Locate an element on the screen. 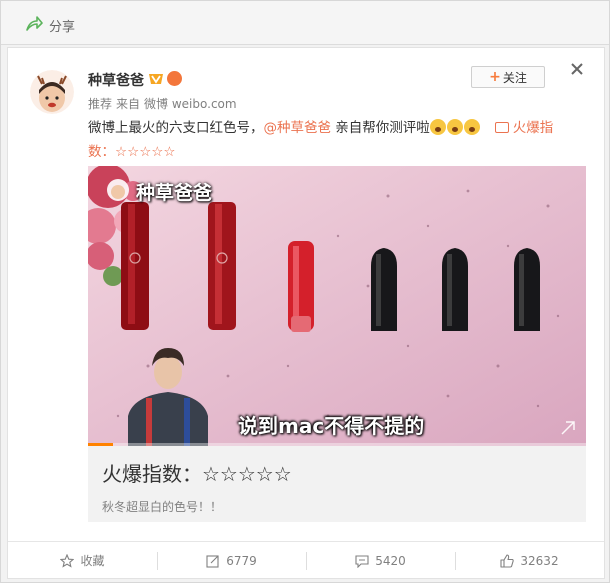 The height and width of the screenshot is (583, 610). favorite-label: 收藏 is located at coordinates (92, 561).